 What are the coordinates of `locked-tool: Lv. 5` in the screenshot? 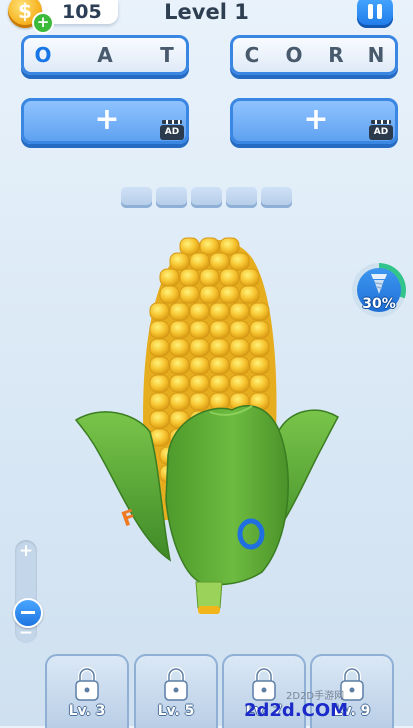 It's located at (176, 691).